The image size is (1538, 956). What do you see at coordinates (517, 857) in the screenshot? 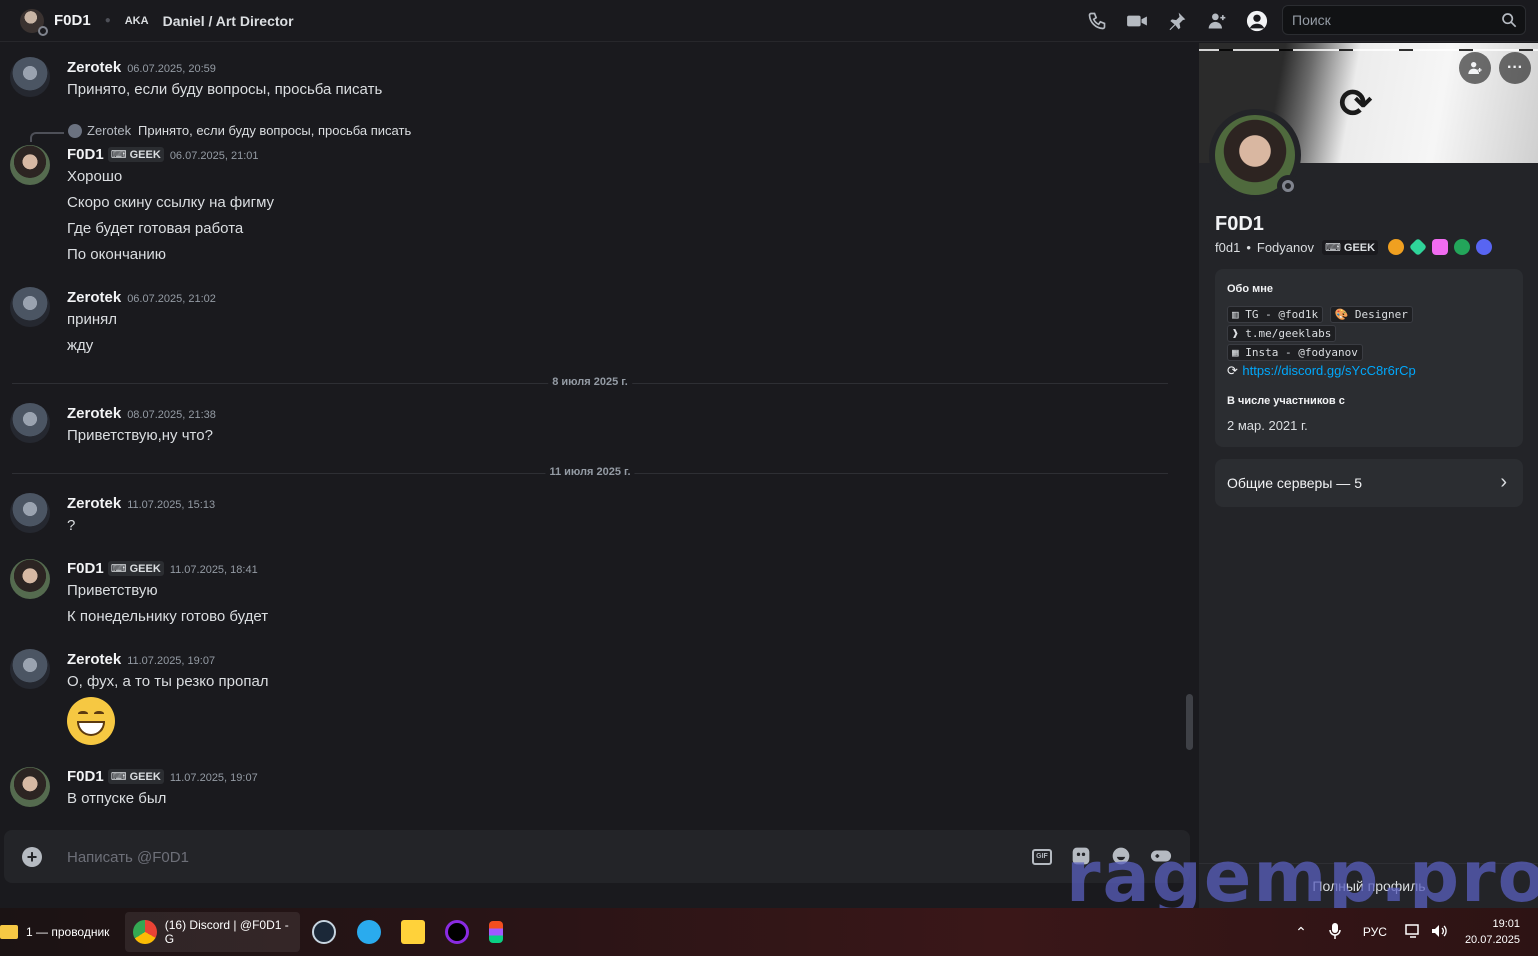
I see `message-input` at bounding box center [517, 857].